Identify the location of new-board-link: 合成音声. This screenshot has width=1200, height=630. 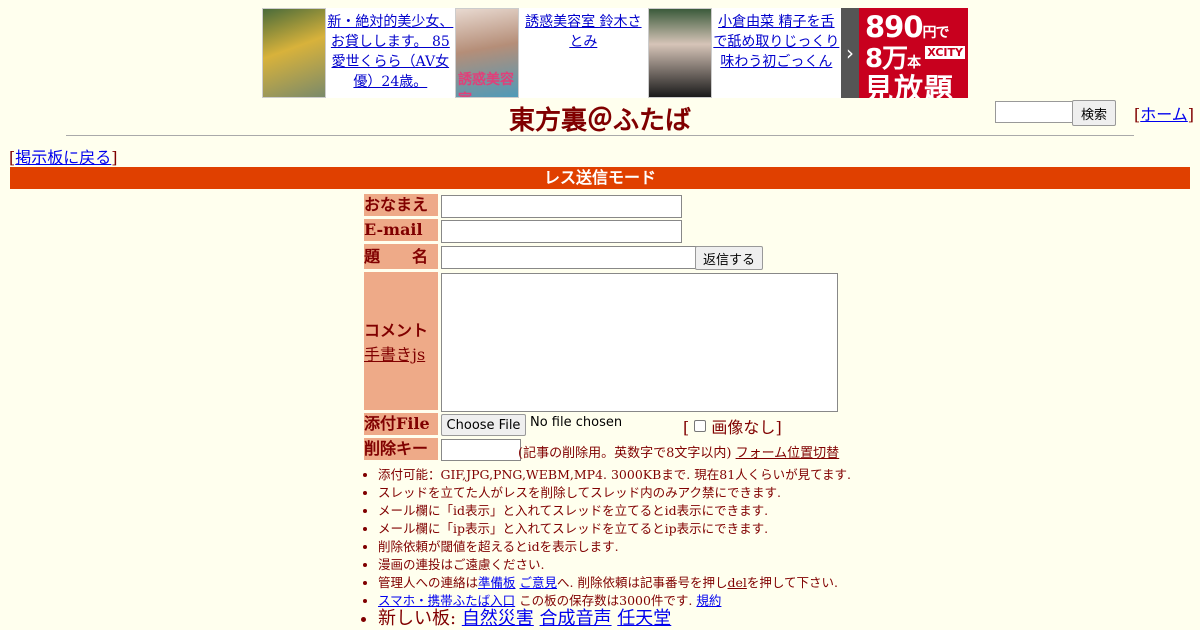
(576, 618).